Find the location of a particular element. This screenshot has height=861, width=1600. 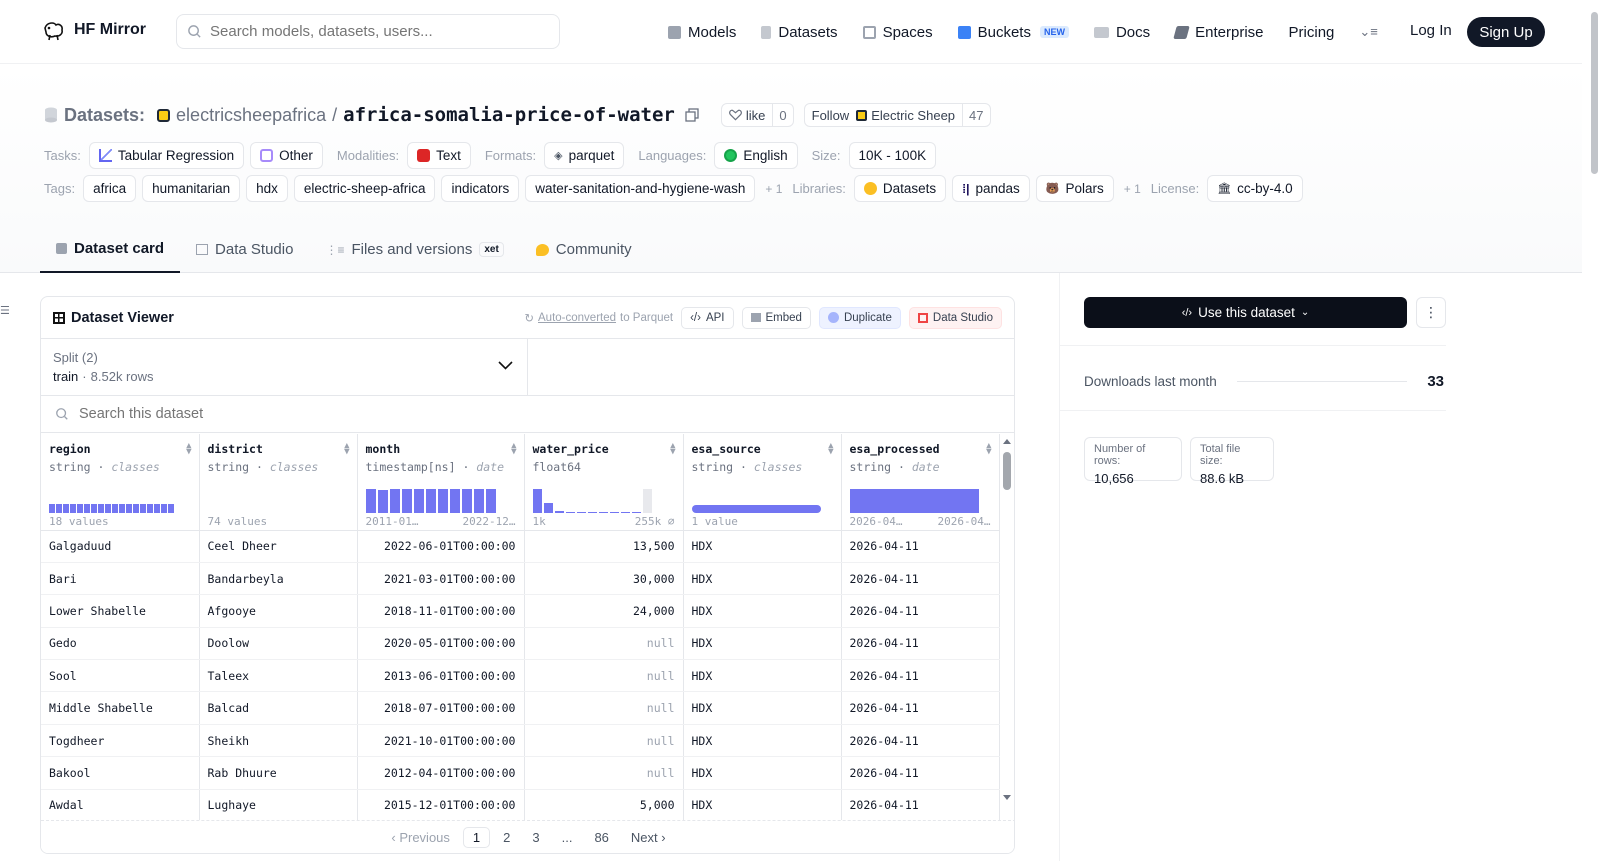

follow-button: Follow Electric Sheep 47 is located at coordinates (897, 115).